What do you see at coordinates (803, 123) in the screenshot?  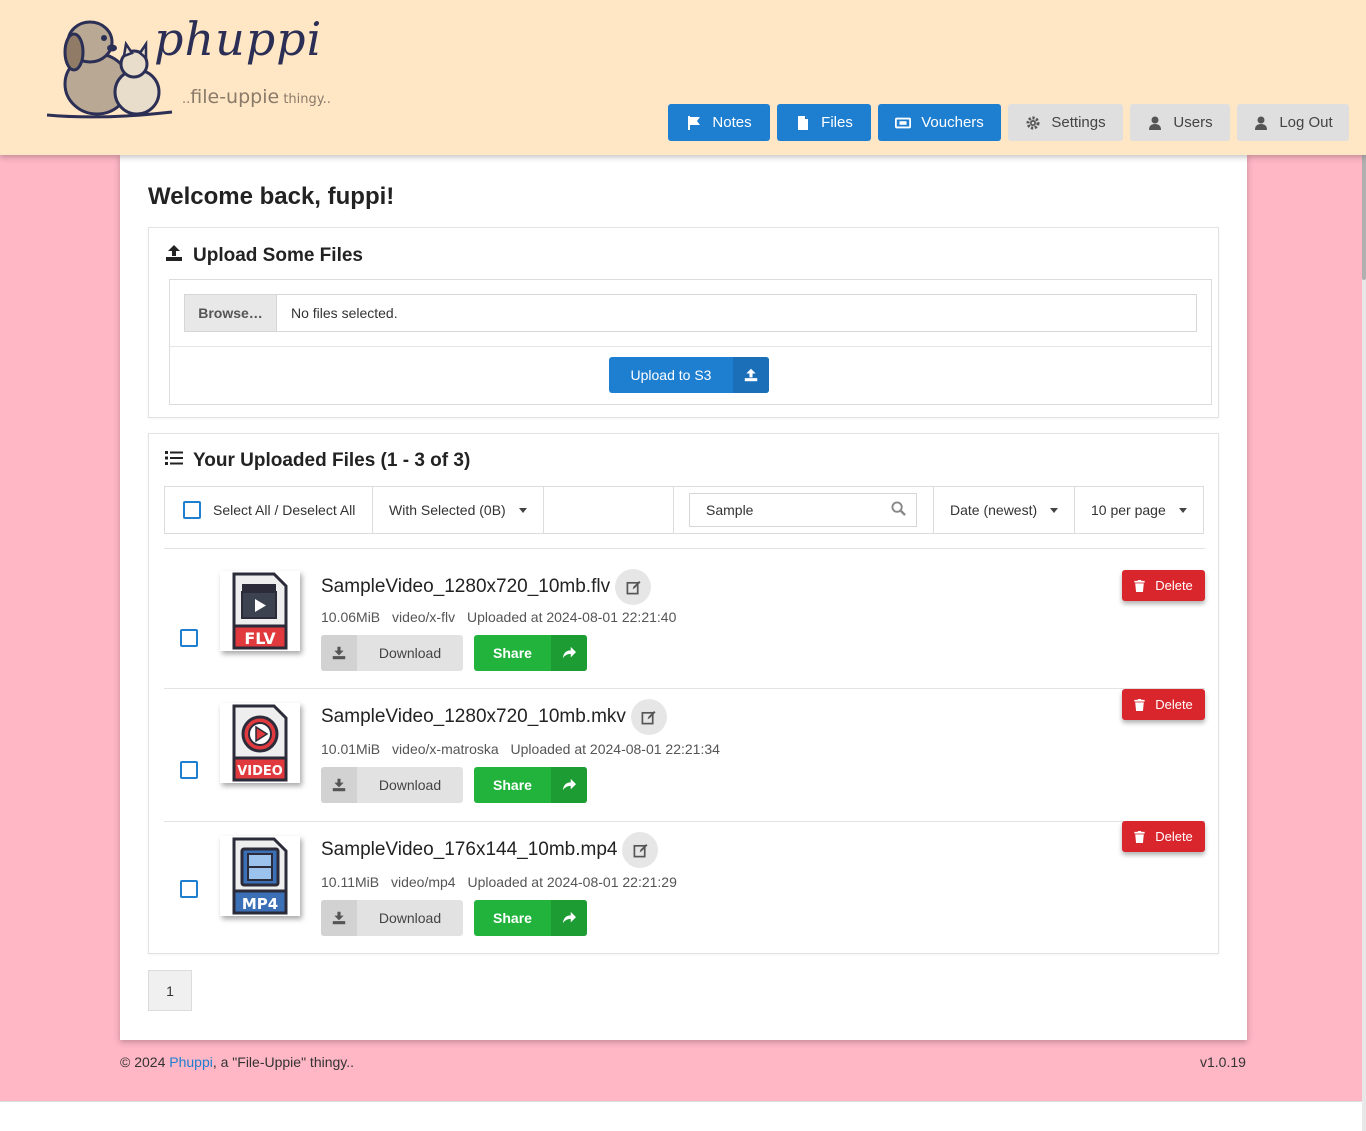 I see `file-icon` at bounding box center [803, 123].